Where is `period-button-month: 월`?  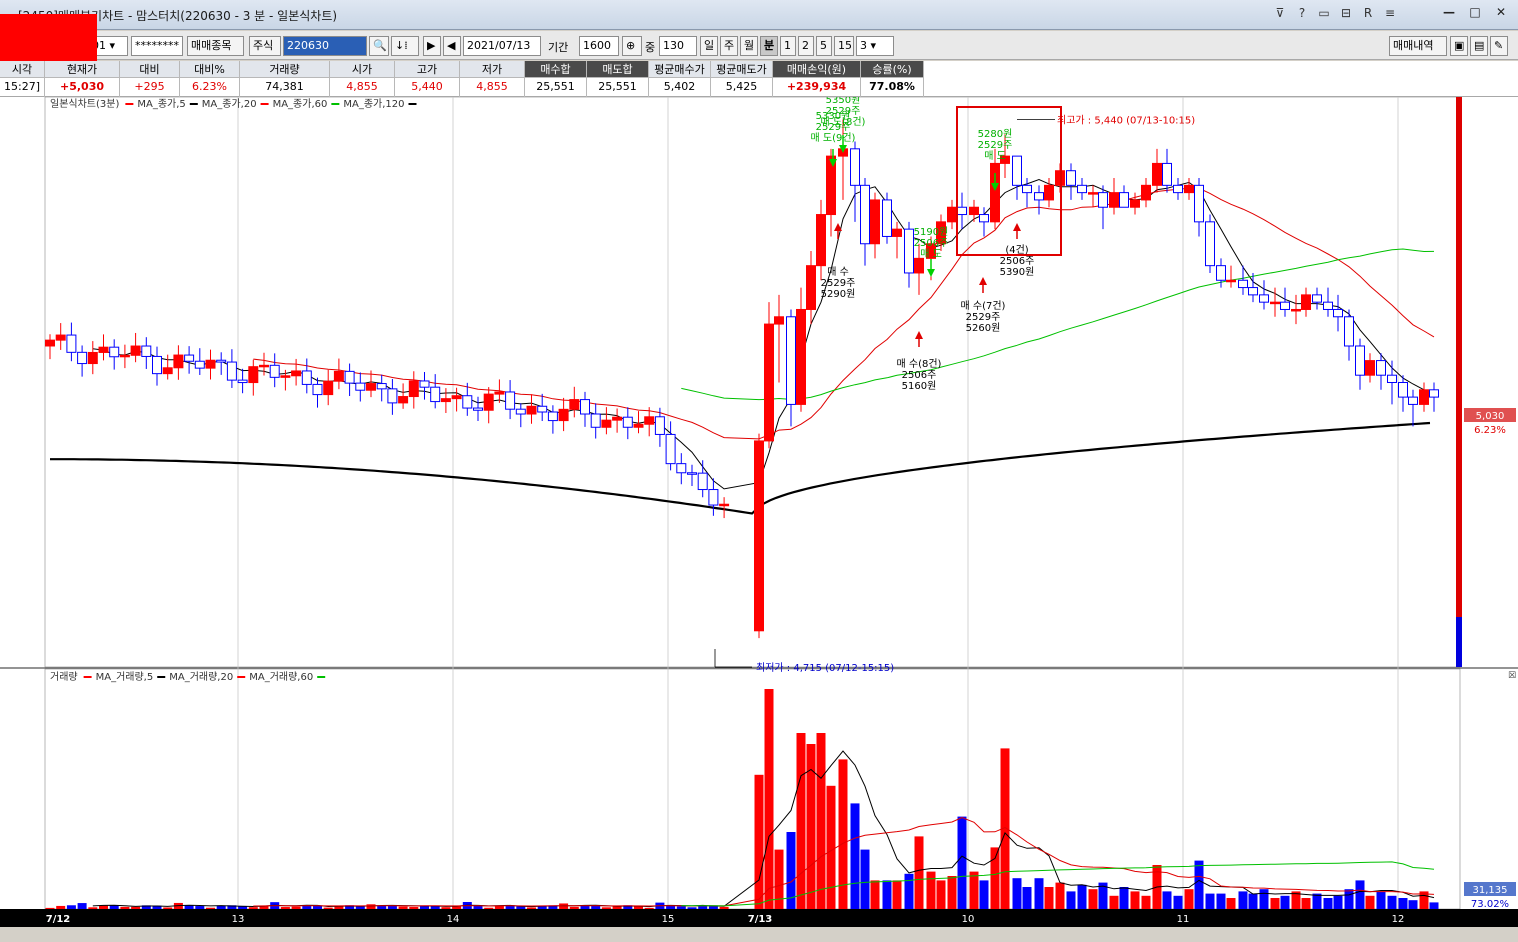 period-button-month: 월 is located at coordinates (749, 46).